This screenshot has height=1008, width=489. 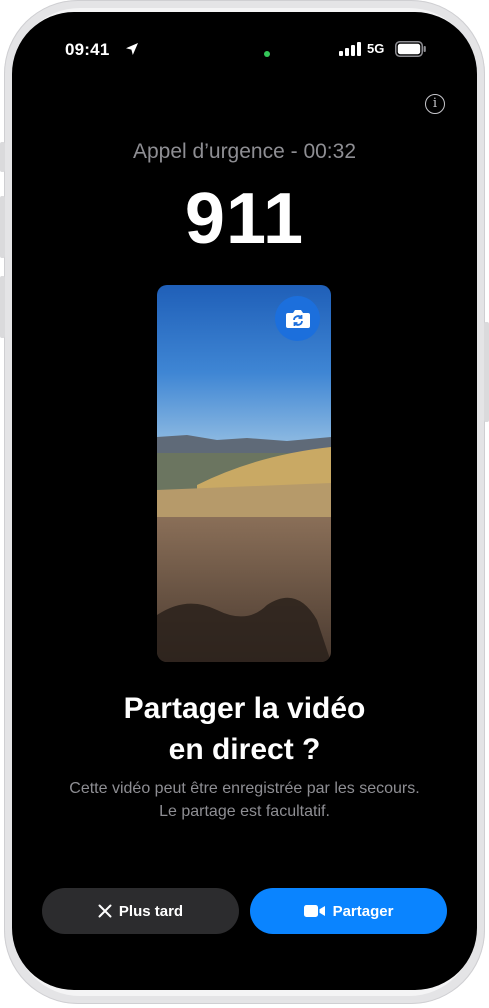 What do you see at coordinates (151, 911) in the screenshot?
I see `later-button-label: Plus tard` at bounding box center [151, 911].